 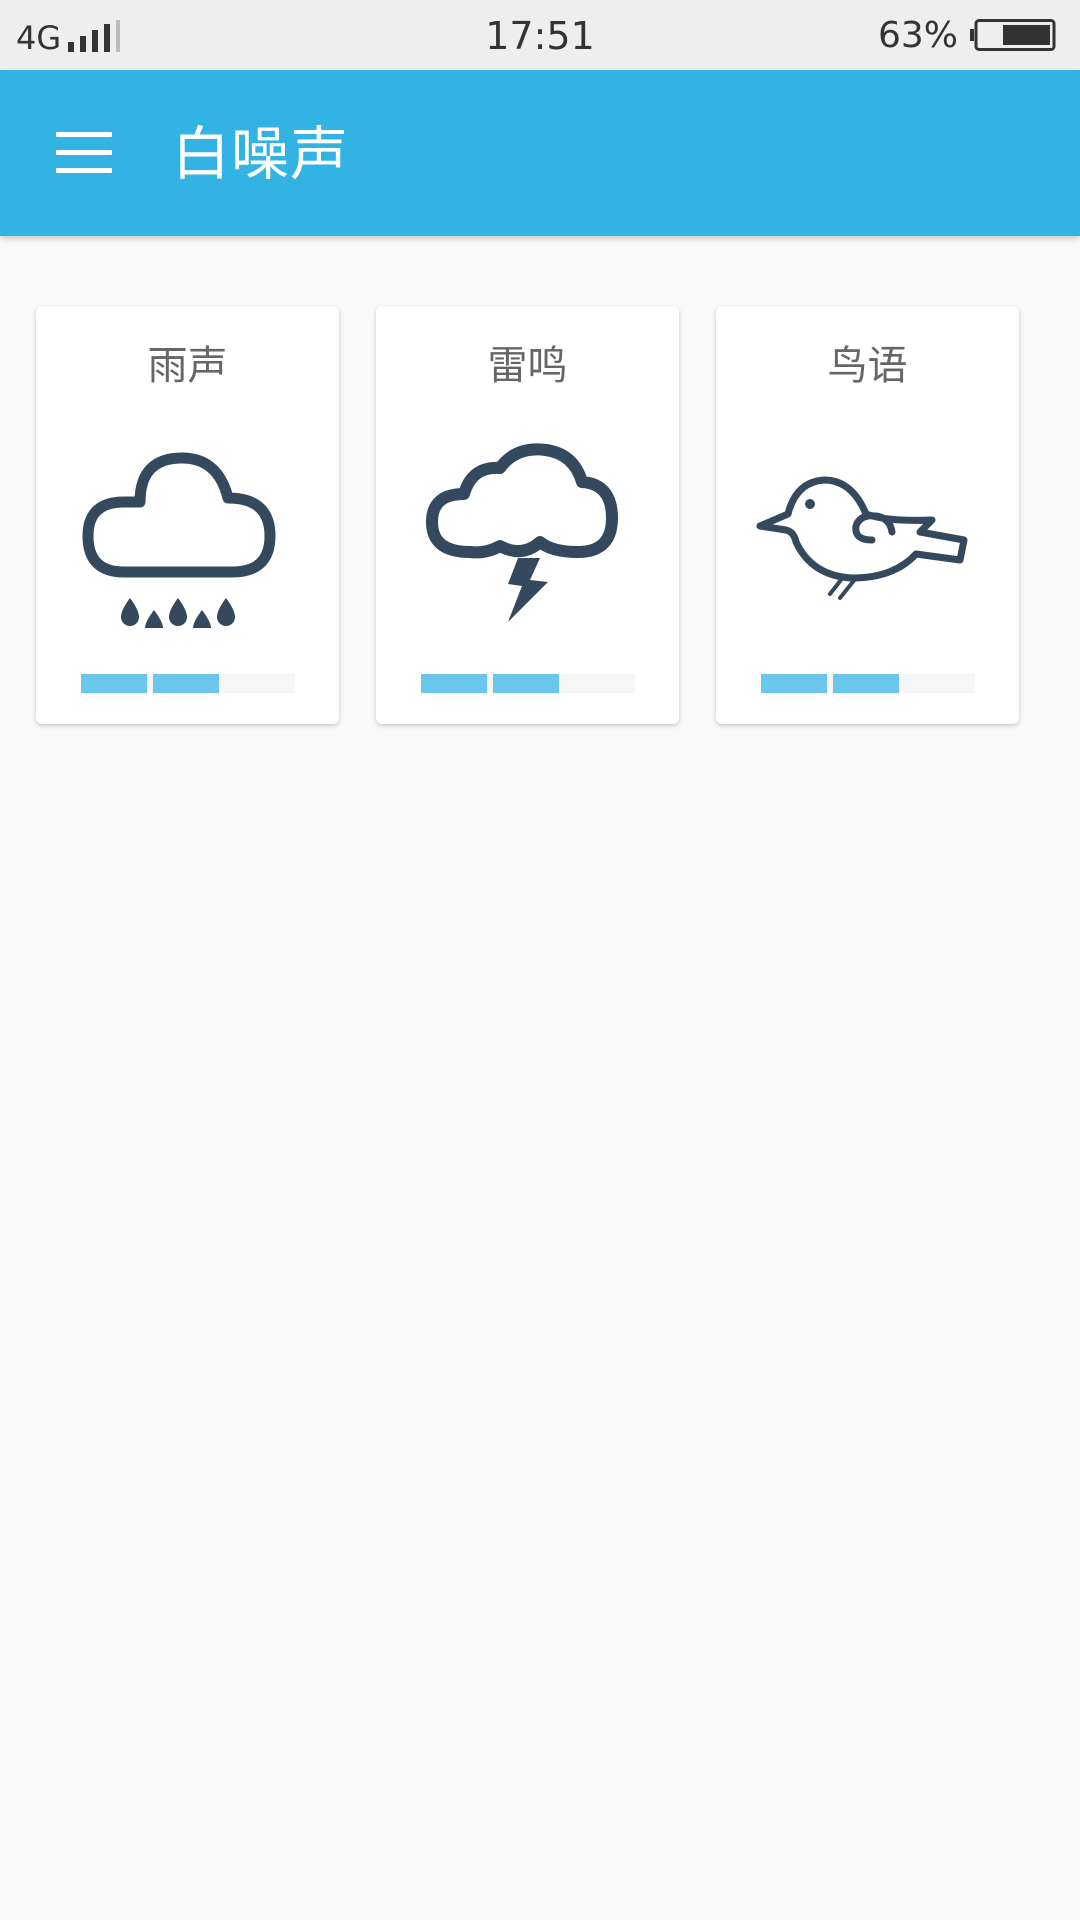 What do you see at coordinates (867, 523) in the screenshot?
I see `bird-icon` at bounding box center [867, 523].